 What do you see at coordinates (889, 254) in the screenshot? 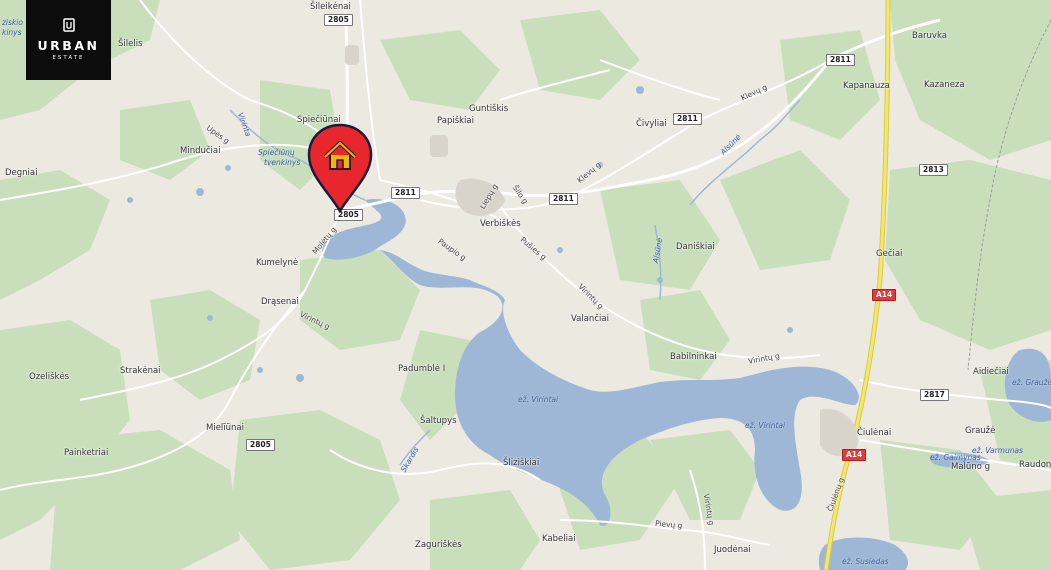
I see `place-geciai: Gečiai` at bounding box center [889, 254].